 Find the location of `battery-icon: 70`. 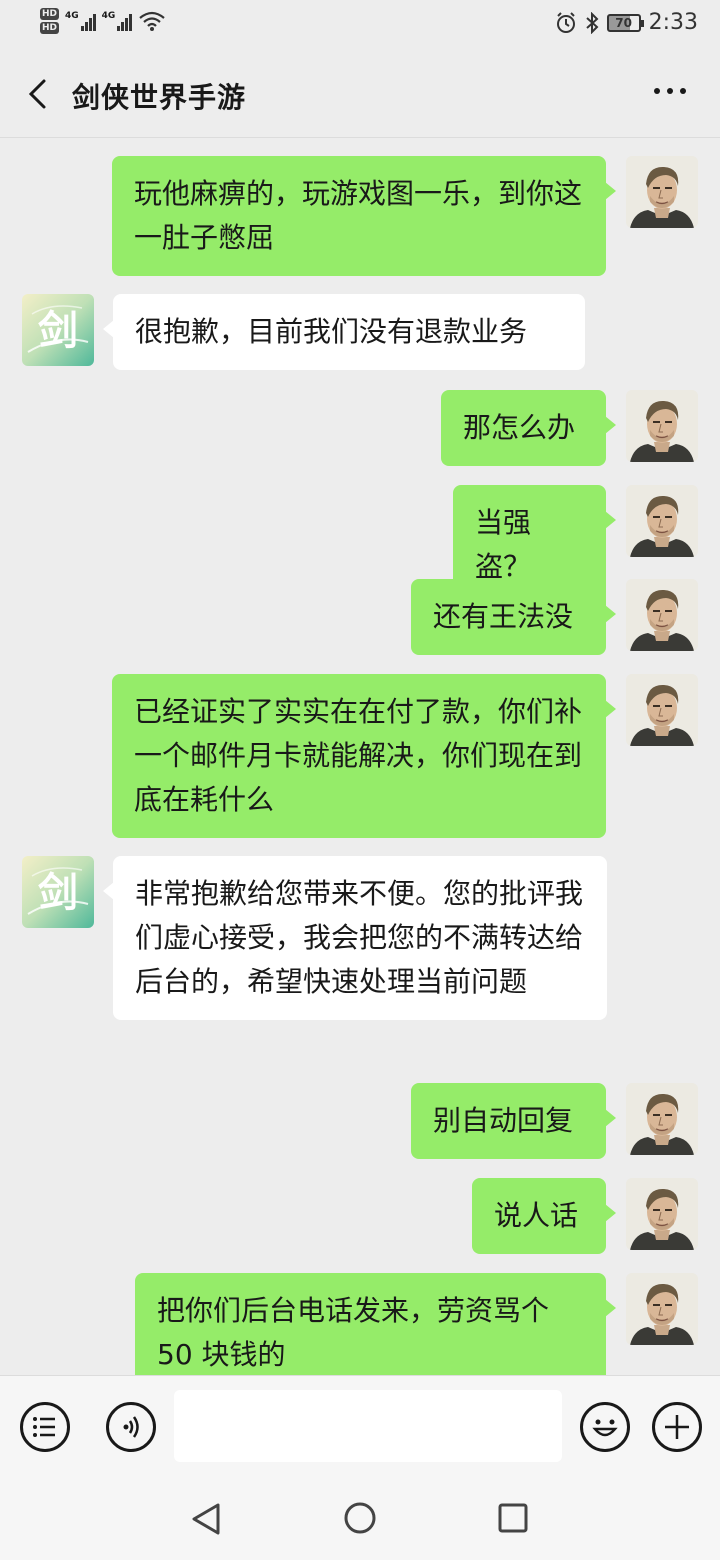

battery-icon: 70 is located at coordinates (625, 22).